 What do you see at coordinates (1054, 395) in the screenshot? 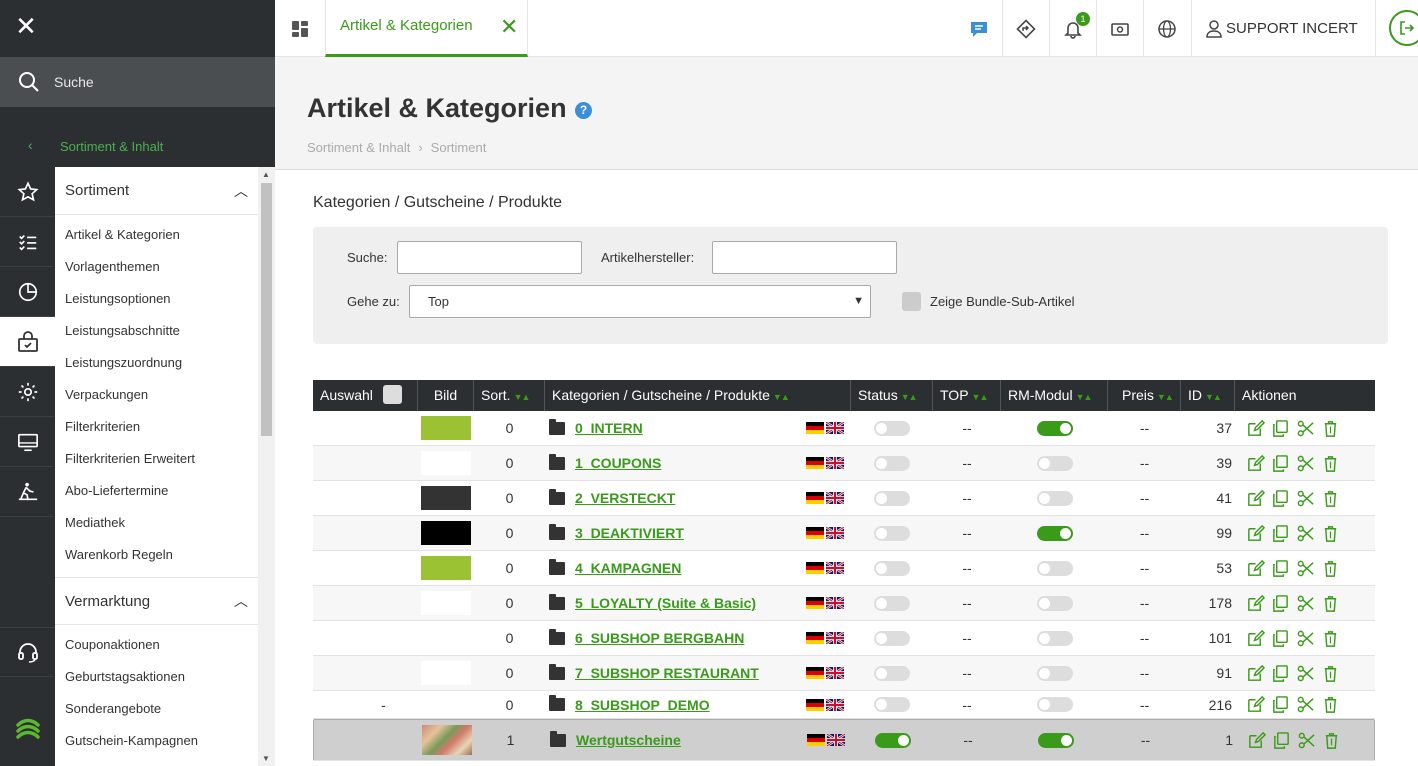
I see `col-rm: RM-Modul ▼▲` at bounding box center [1054, 395].